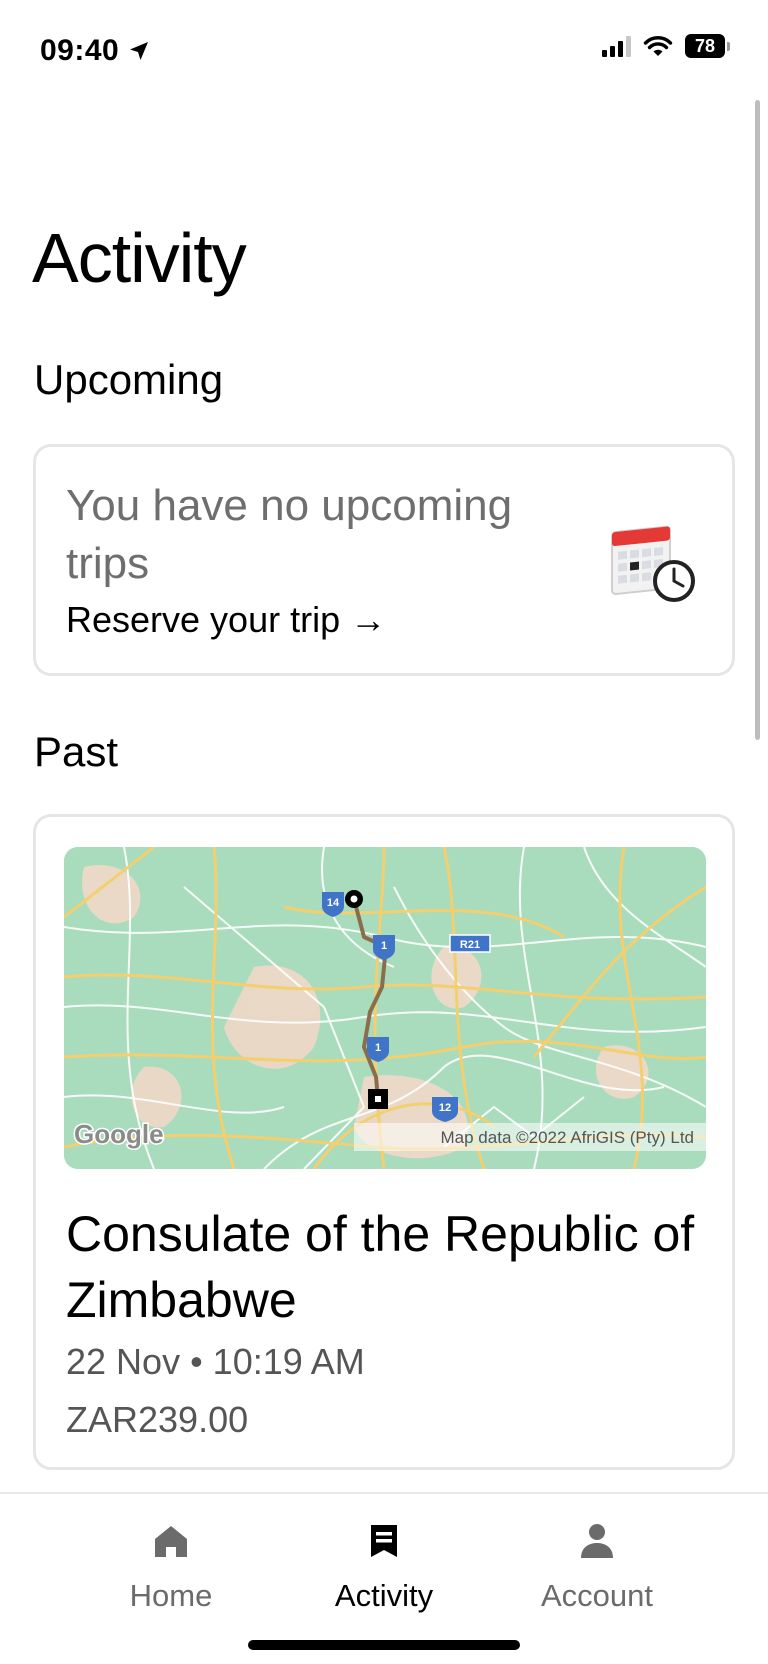 The width and height of the screenshot is (768, 1664). Describe the element at coordinates (289, 534) in the screenshot. I see `no-upcoming-message: You have no upcoming trips` at that location.